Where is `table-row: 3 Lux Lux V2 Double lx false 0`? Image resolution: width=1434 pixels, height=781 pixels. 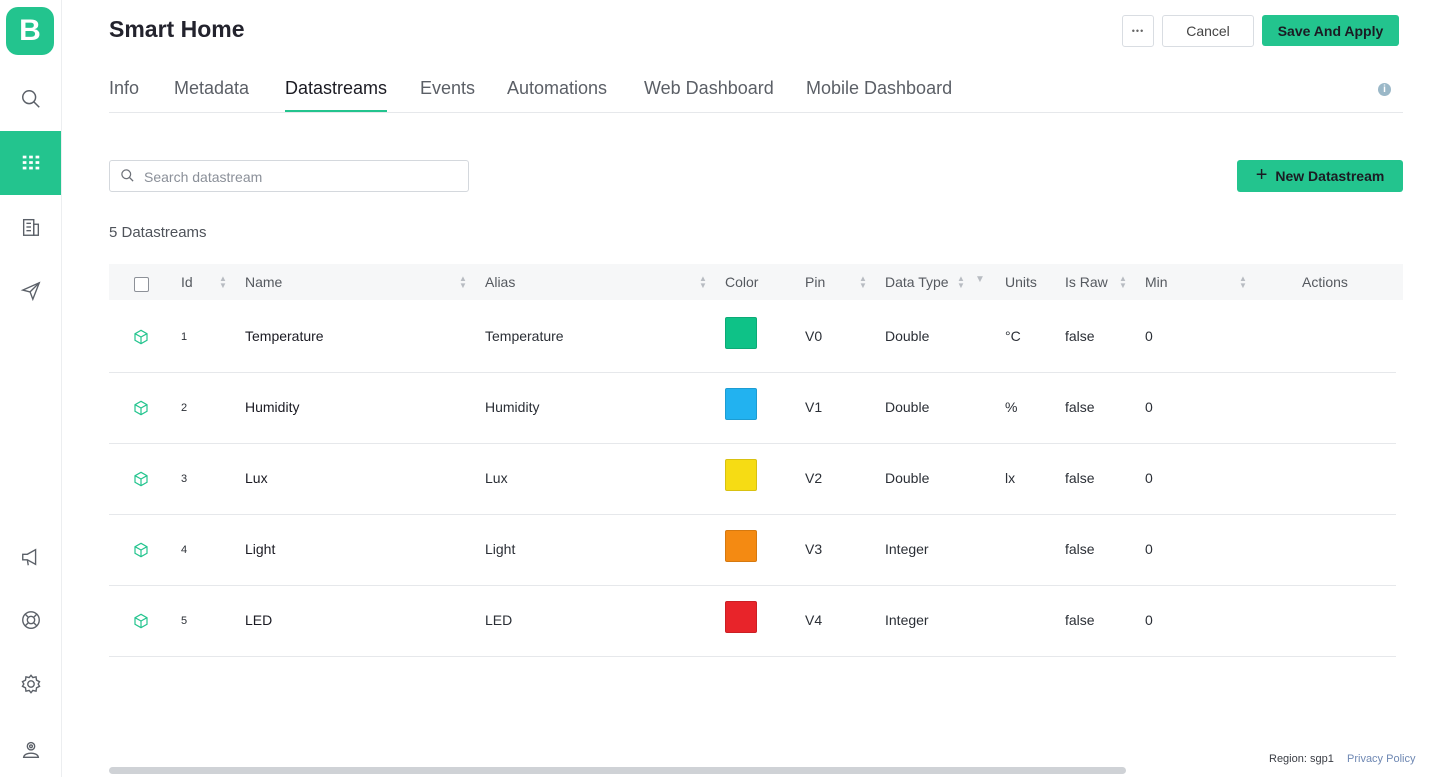
table-row: 3 Lux Lux V2 Double lx false 0 is located at coordinates (752, 479).